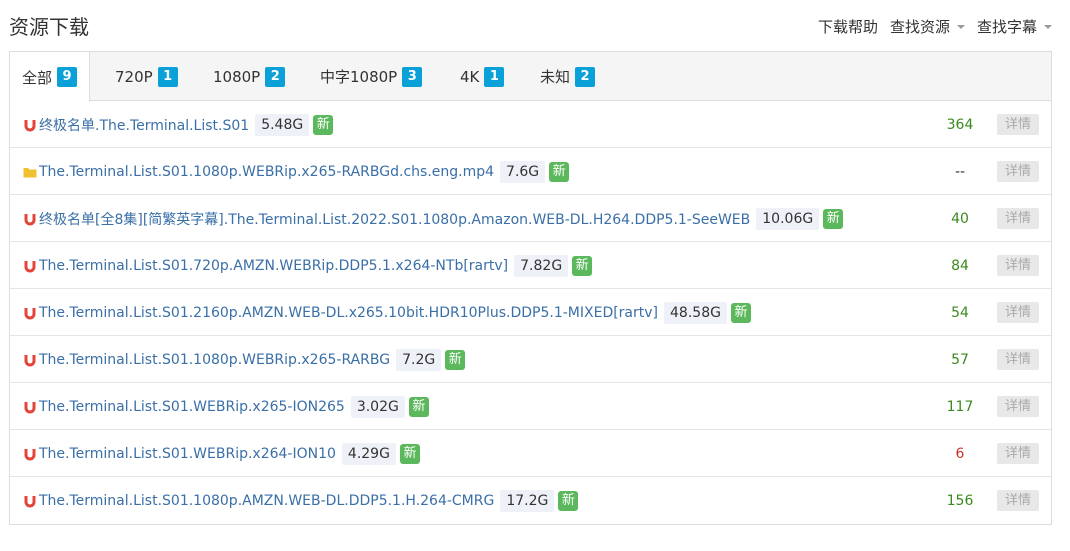  I want to click on file-size-badge: 10.06G, so click(788, 218).